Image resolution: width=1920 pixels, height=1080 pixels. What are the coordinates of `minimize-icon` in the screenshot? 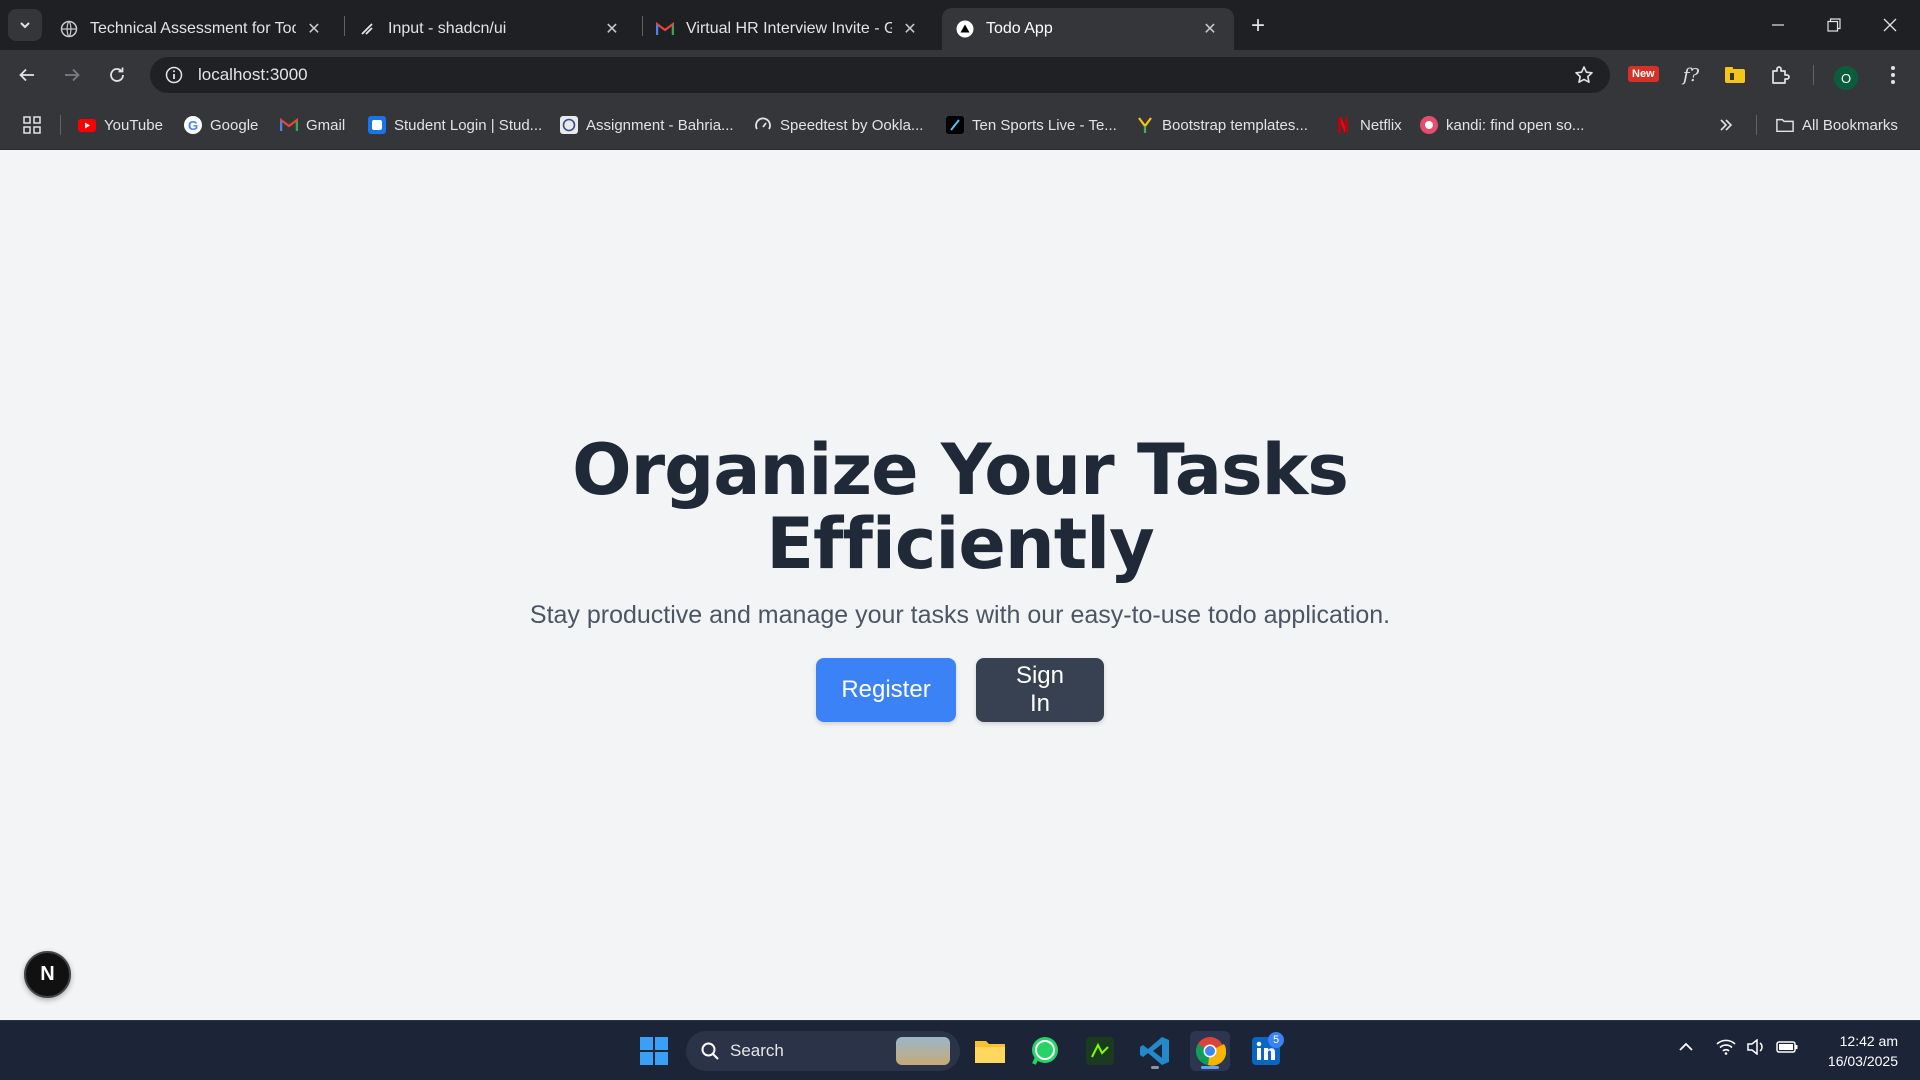 It's located at (1778, 25).